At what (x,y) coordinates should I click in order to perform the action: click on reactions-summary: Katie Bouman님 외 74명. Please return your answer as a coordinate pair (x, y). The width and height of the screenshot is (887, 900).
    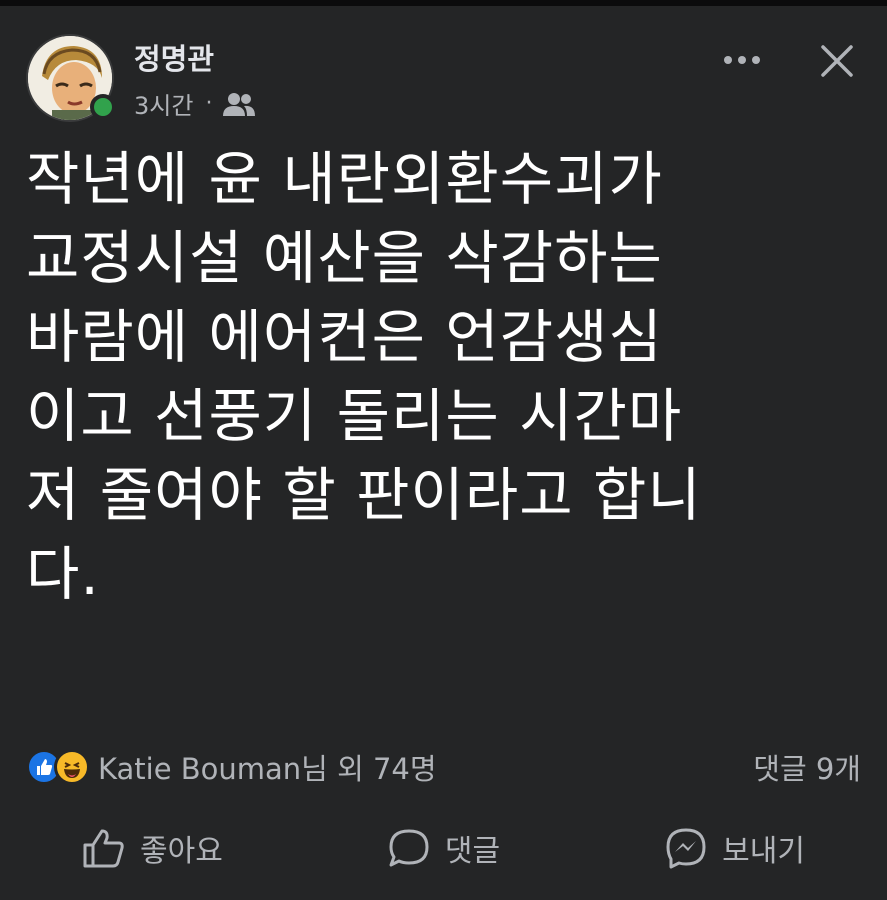
    Looking at the image, I should click on (267, 767).